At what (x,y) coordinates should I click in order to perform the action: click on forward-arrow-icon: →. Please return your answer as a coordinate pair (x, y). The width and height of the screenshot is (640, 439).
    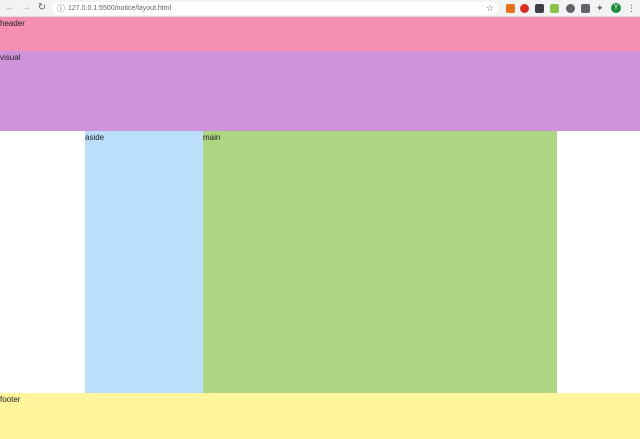
    Looking at the image, I should click on (26, 8).